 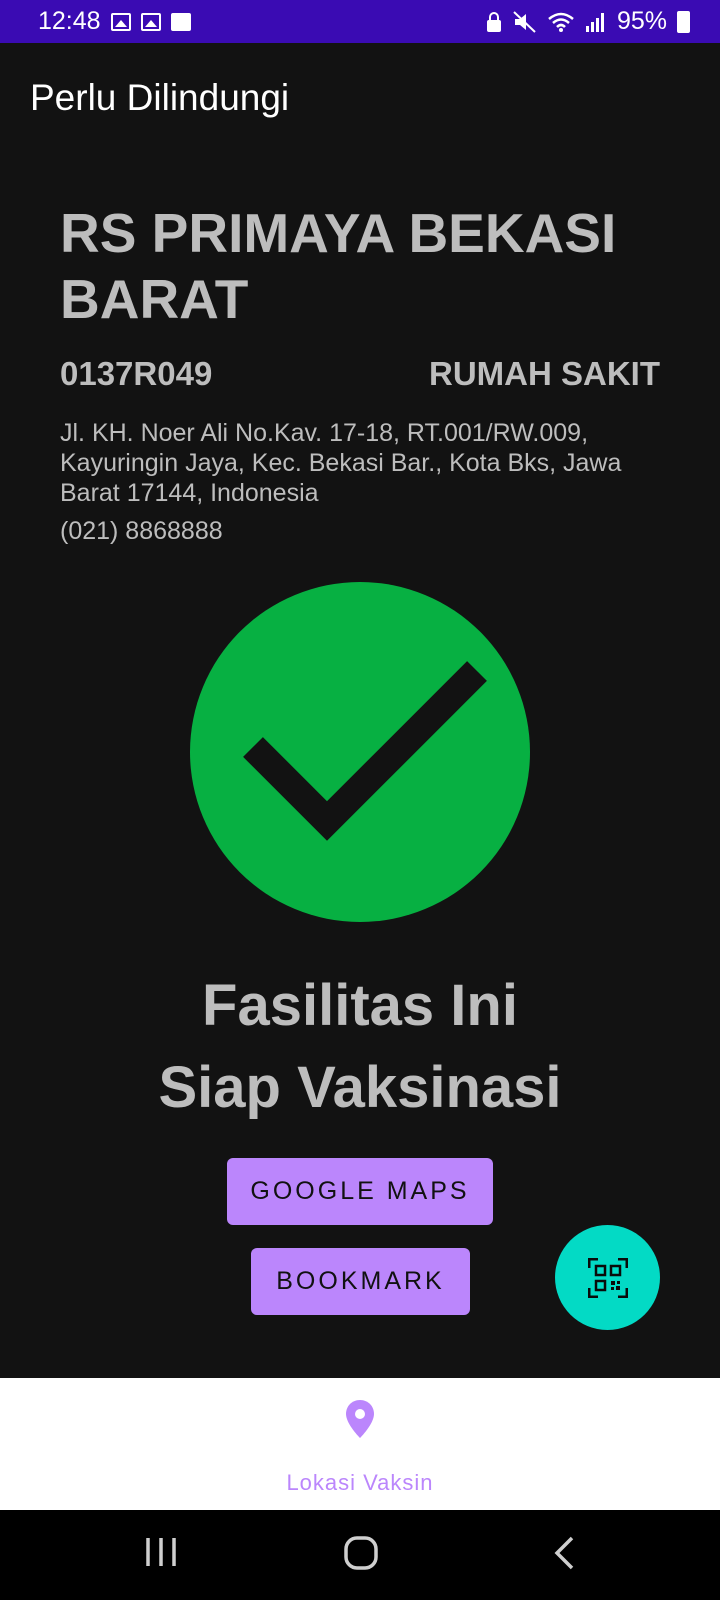 I want to click on status-line-2: Siap Vaksinasi, so click(x=360, y=1087).